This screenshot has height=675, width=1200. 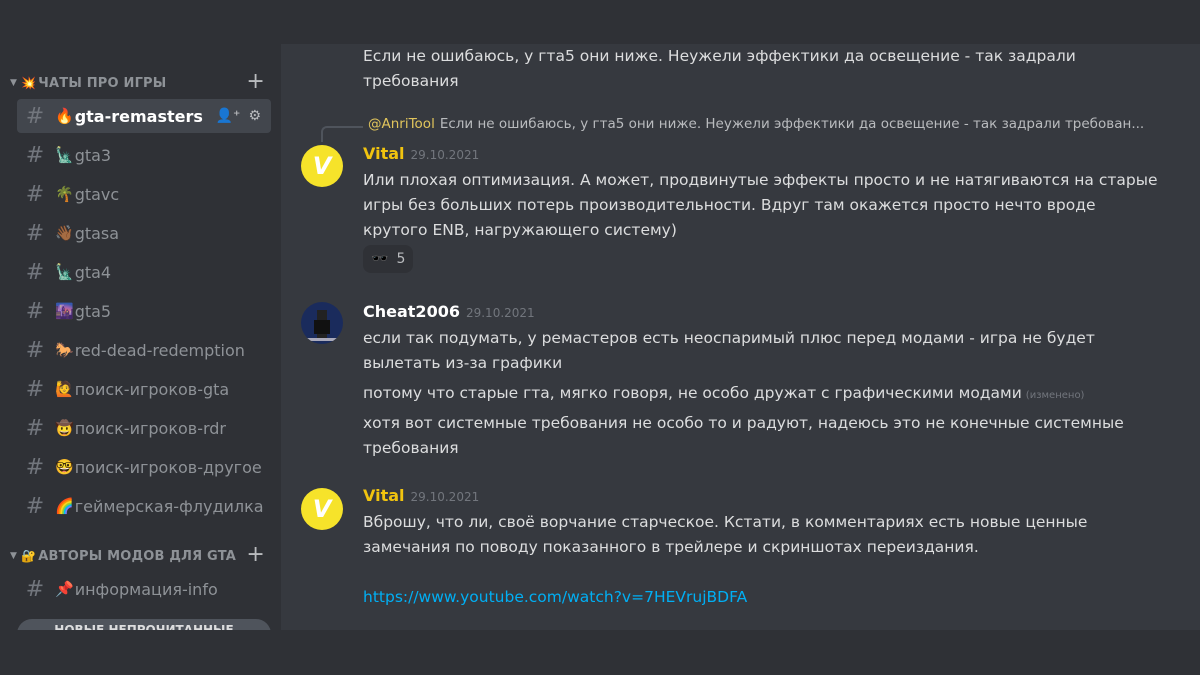 What do you see at coordinates (152, 389) in the screenshot?
I see `channel-label: поиск-игроков-gta` at bounding box center [152, 389].